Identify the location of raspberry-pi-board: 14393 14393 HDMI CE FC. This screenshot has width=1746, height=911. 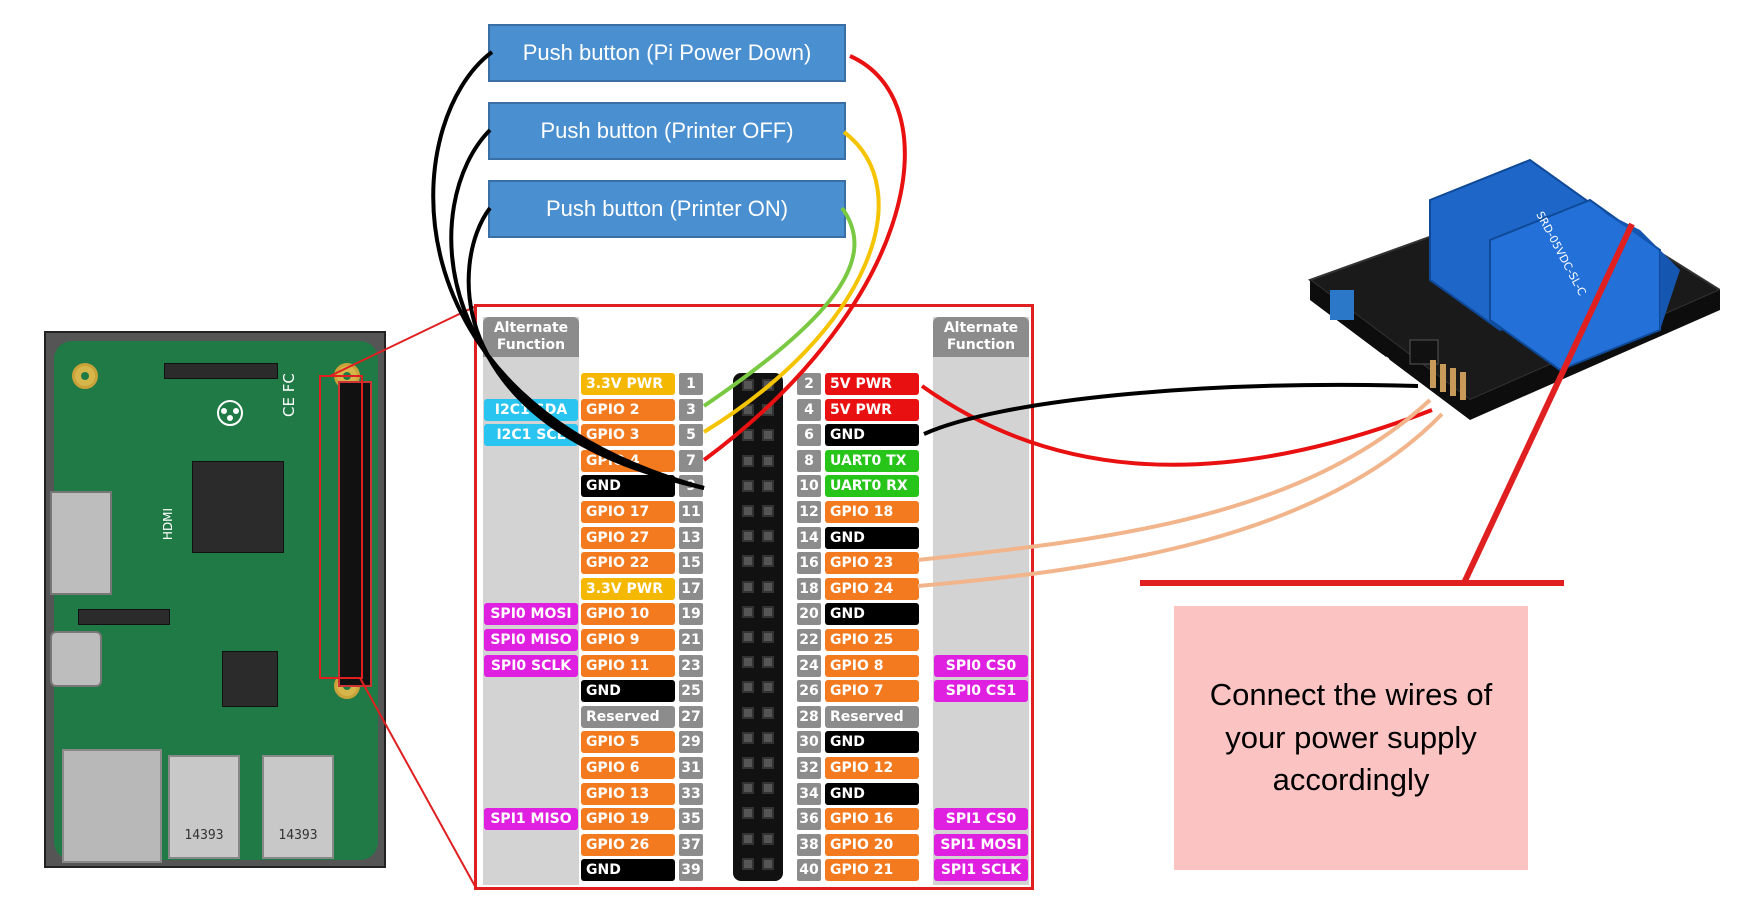
(215, 599).